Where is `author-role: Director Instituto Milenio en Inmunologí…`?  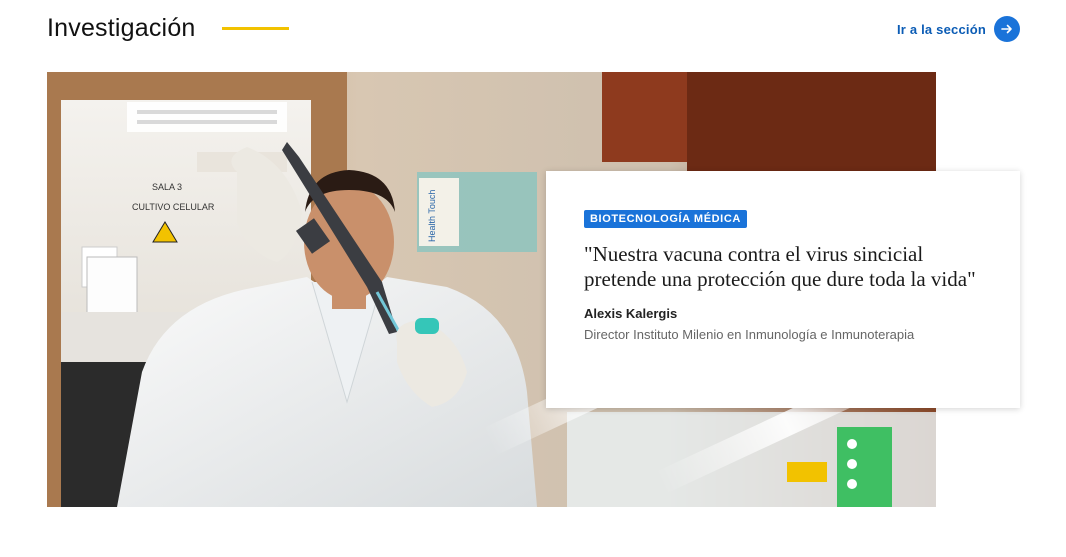
author-role: Director Instituto Milenio en Inmunologí… is located at coordinates (749, 334).